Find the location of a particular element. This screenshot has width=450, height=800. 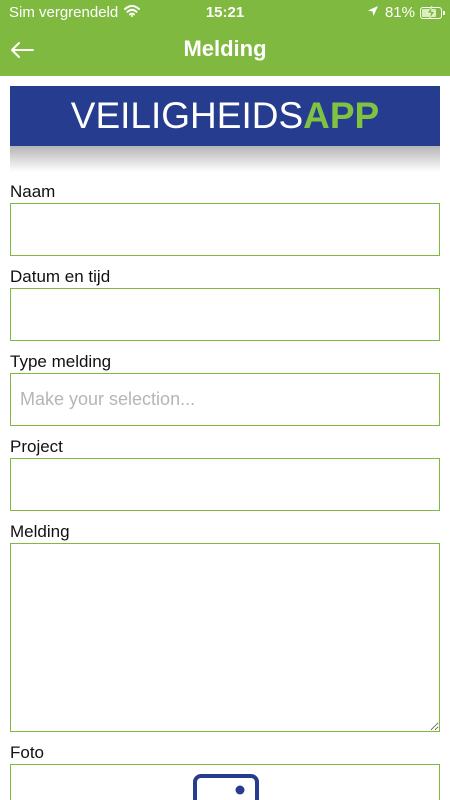

foto-label: Foto is located at coordinates (27, 752).